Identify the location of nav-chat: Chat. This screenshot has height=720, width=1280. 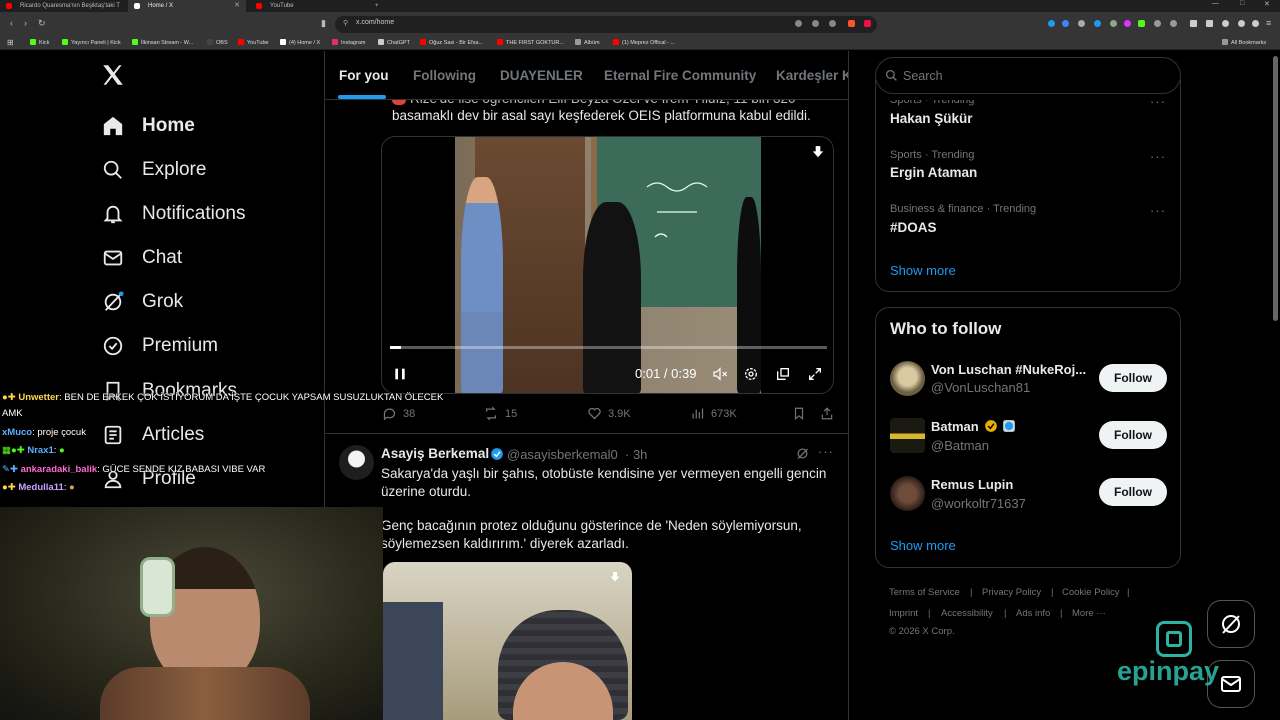
(205, 258).